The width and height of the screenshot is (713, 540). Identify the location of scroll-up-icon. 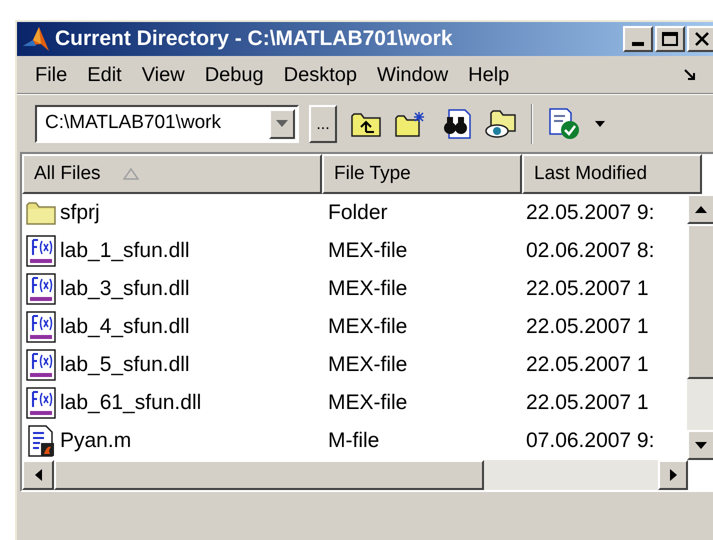
(701, 209).